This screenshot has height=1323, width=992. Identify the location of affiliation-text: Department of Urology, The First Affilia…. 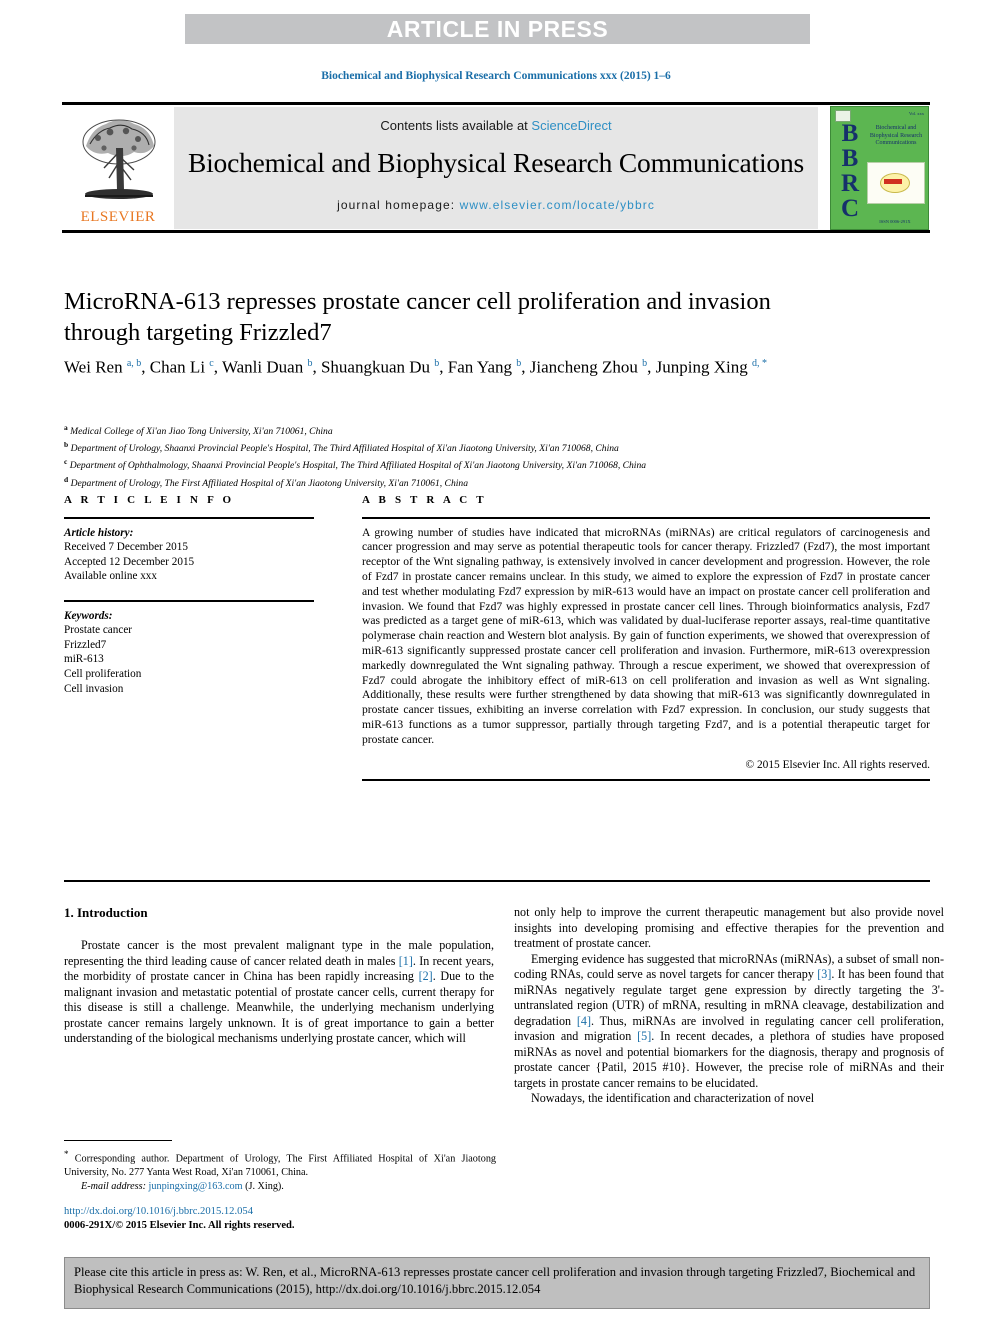
(268, 483).